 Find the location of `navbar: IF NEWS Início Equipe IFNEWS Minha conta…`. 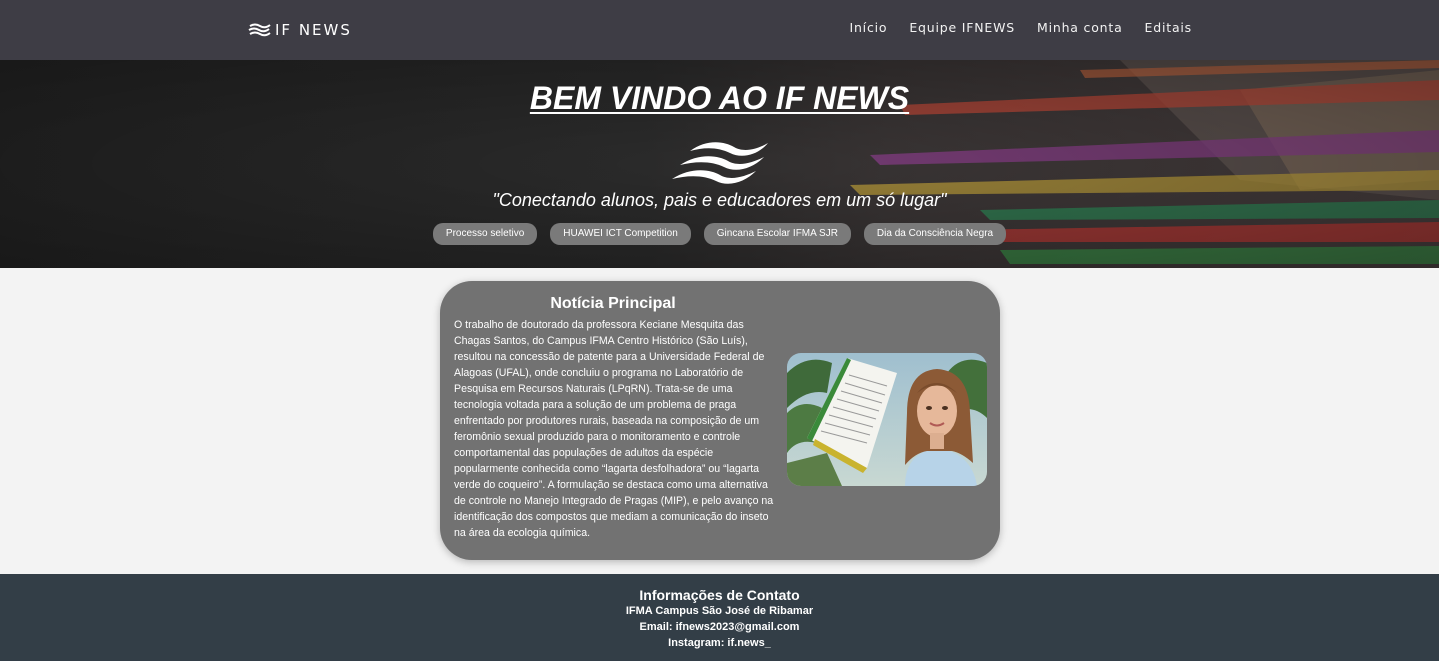

navbar: IF NEWS Início Equipe IFNEWS Minha conta… is located at coordinates (719, 30).